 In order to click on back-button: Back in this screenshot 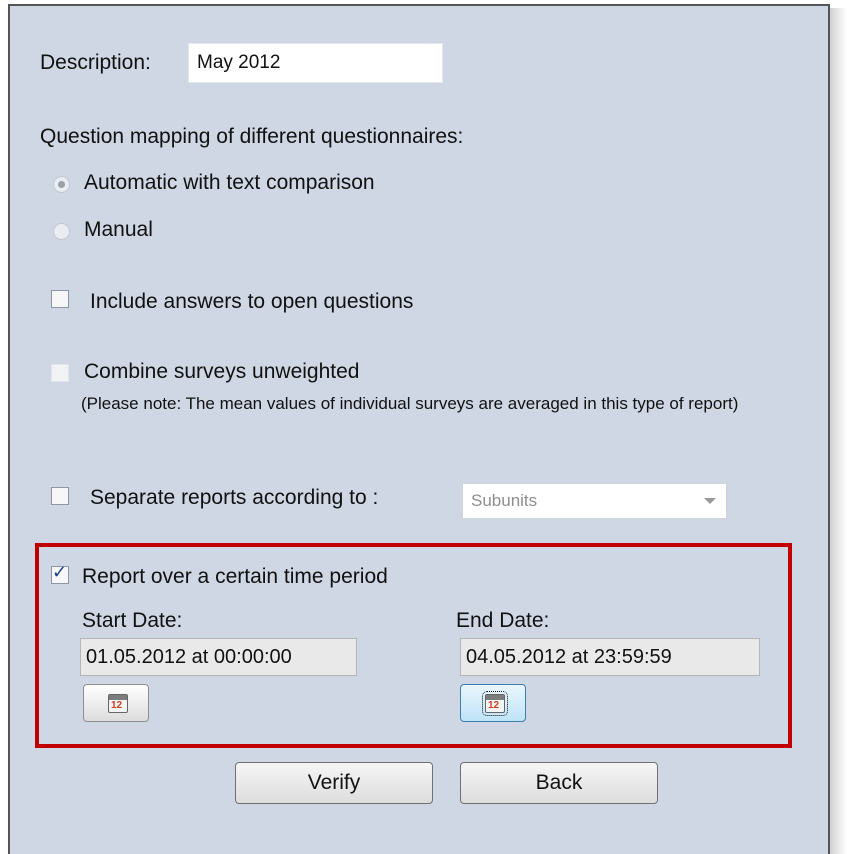, I will do `click(559, 783)`.